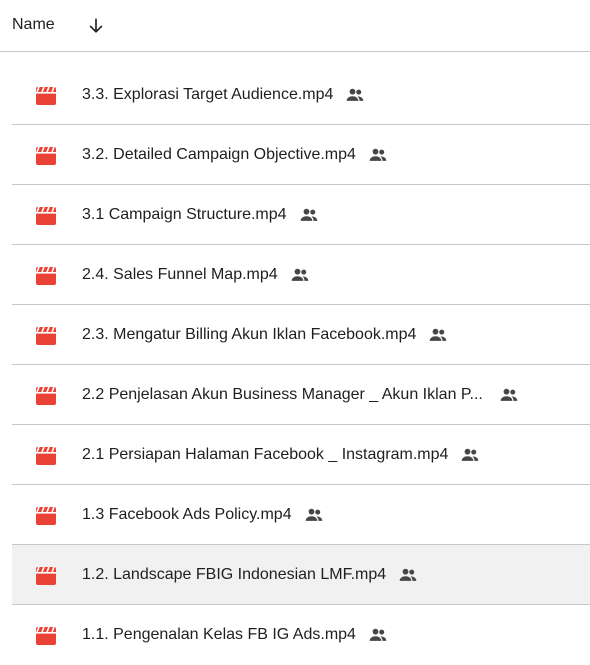  Describe the element at coordinates (96, 26) in the screenshot. I see `arrow-down-icon` at that location.